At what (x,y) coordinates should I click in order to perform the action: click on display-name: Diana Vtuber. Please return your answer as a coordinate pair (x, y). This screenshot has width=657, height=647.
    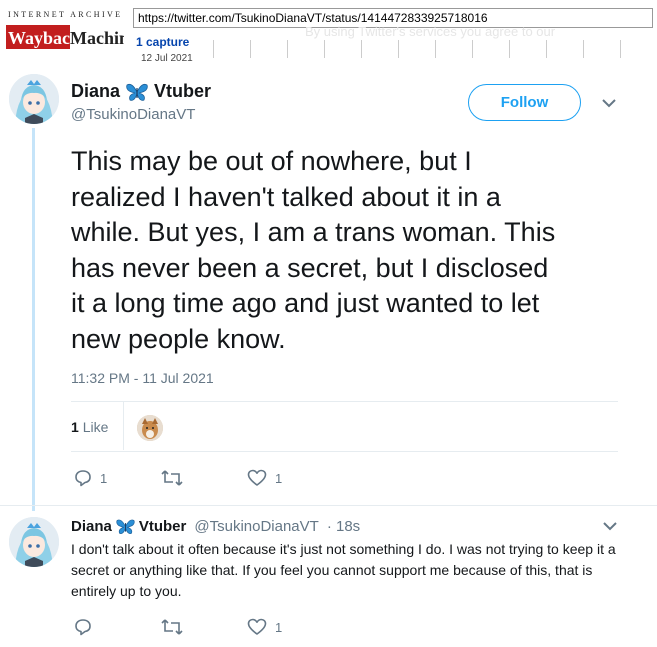
    Looking at the image, I should click on (141, 91).